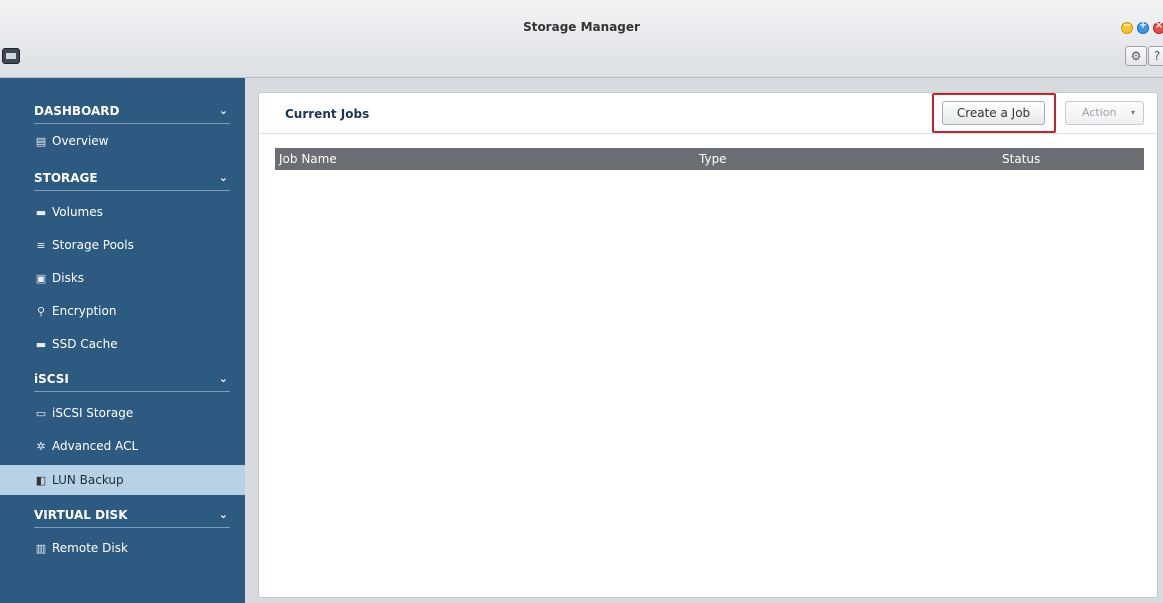 The height and width of the screenshot is (603, 1163). I want to click on column-header-type: Type, so click(713, 159).